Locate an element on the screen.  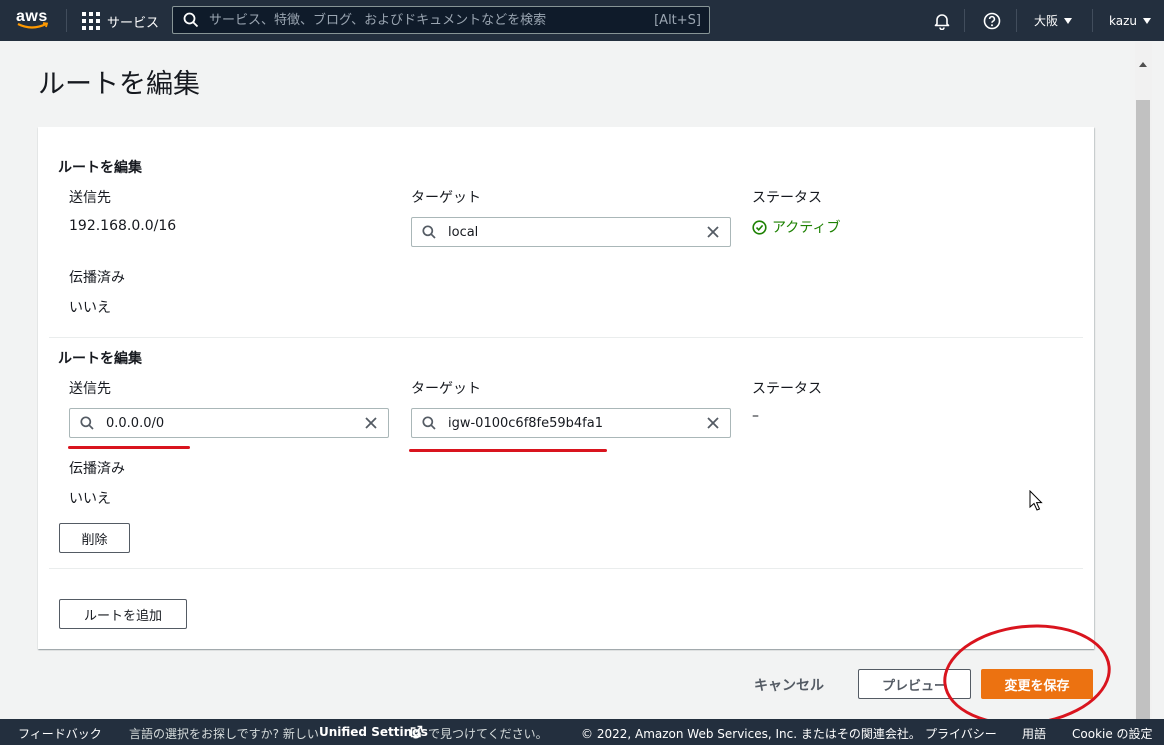
account-menu: kazu is located at coordinates (1130, 20).